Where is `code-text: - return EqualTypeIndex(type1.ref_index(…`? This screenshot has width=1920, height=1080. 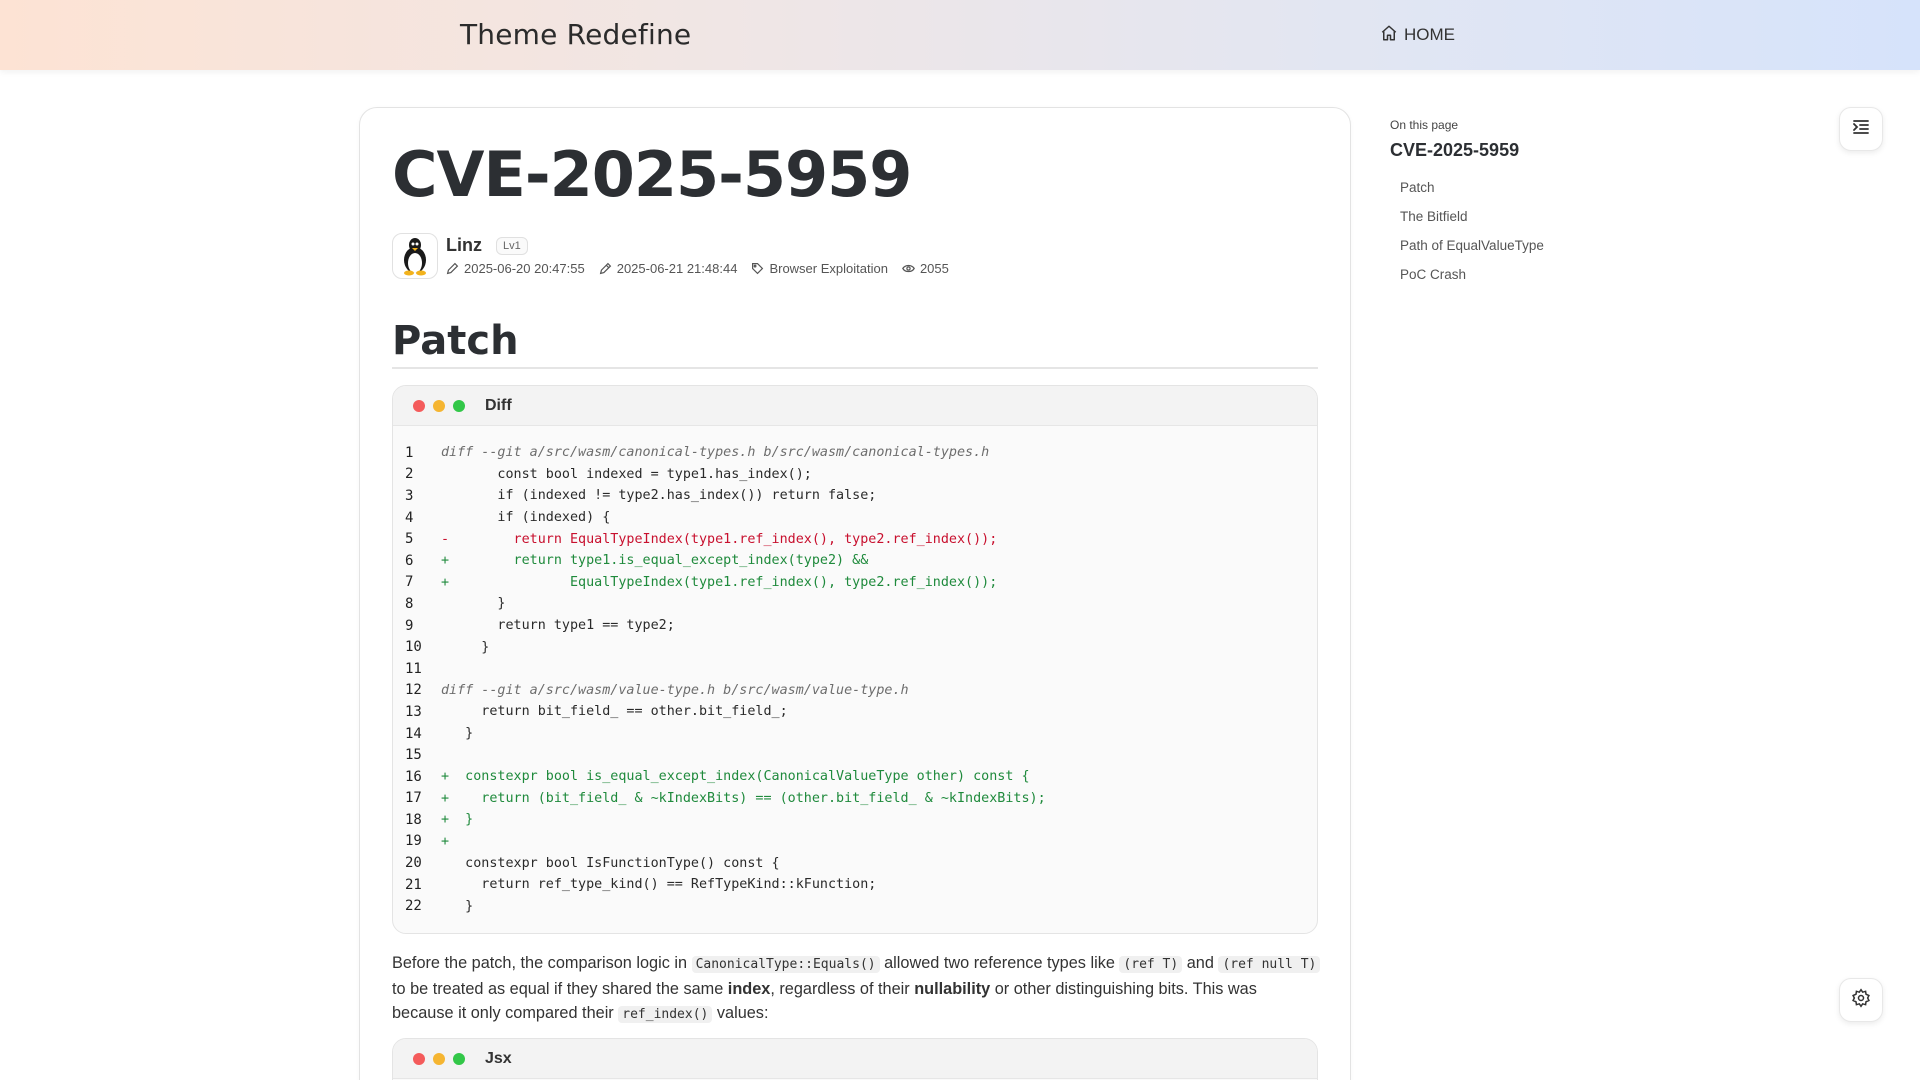
code-text: - return EqualTypeIndex(type1.ref_index(… is located at coordinates (719, 539).